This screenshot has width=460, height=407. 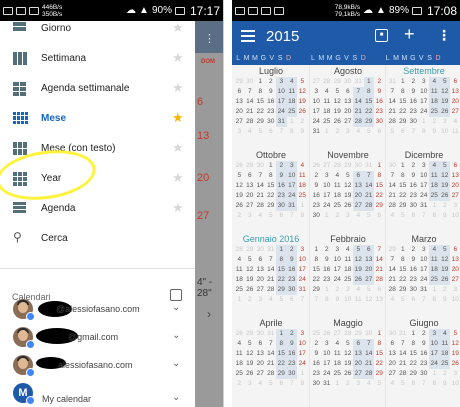 What do you see at coordinates (444, 196) in the screenshot?
I see `day-cell: 26` at bounding box center [444, 196].